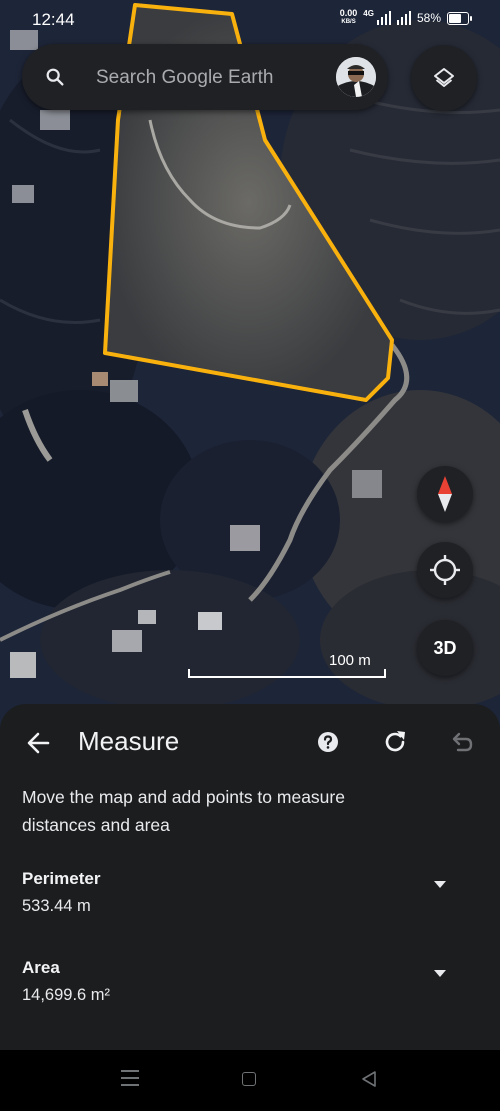 The height and width of the screenshot is (1111, 500). Describe the element at coordinates (250, 988) in the screenshot. I see `area-row: Area 14,699.6 m²` at that location.